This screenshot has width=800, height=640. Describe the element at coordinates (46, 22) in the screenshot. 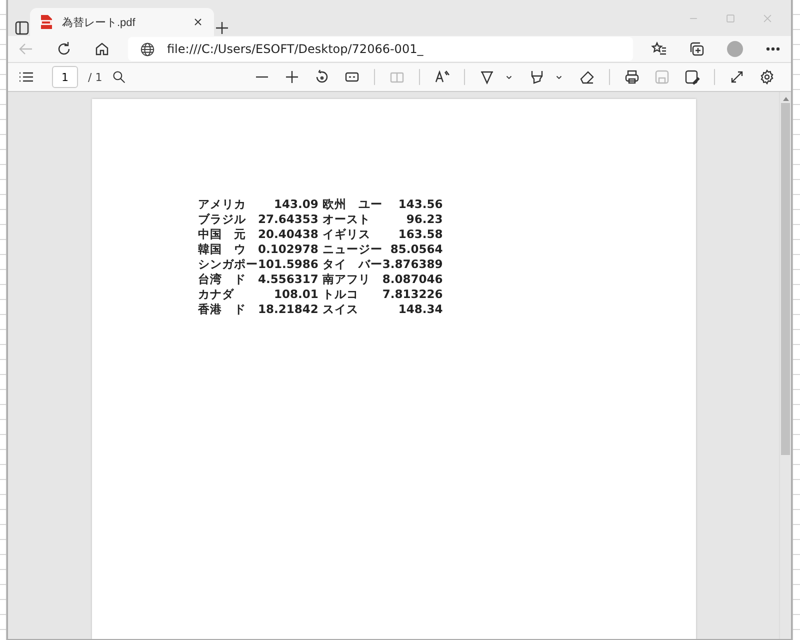

I see `pdf-file-icon` at that location.